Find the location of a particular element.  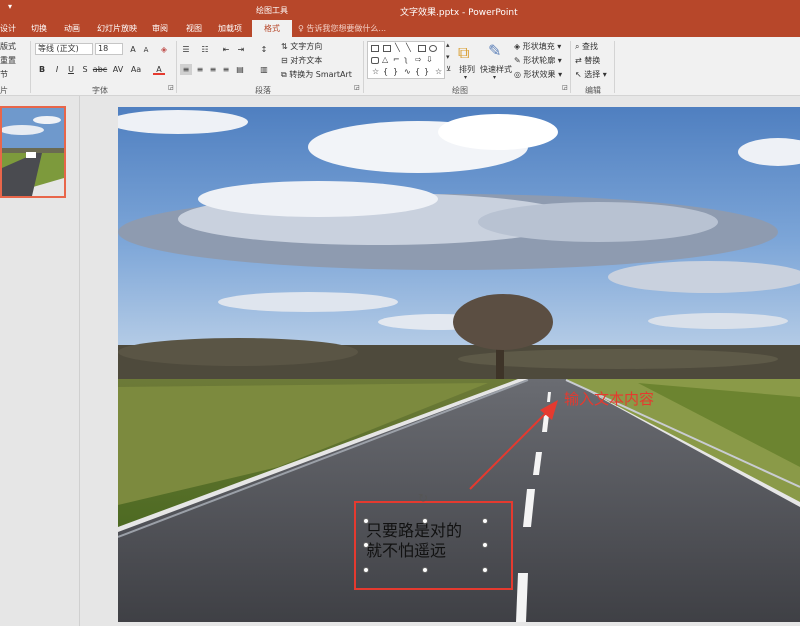

thumbnail-image is located at coordinates (33, 152).